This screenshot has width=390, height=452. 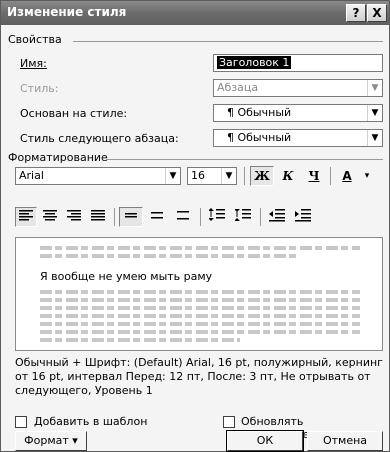 What do you see at coordinates (259, 137) in the screenshot?
I see `next-style-value: ¶ Обычный` at bounding box center [259, 137].